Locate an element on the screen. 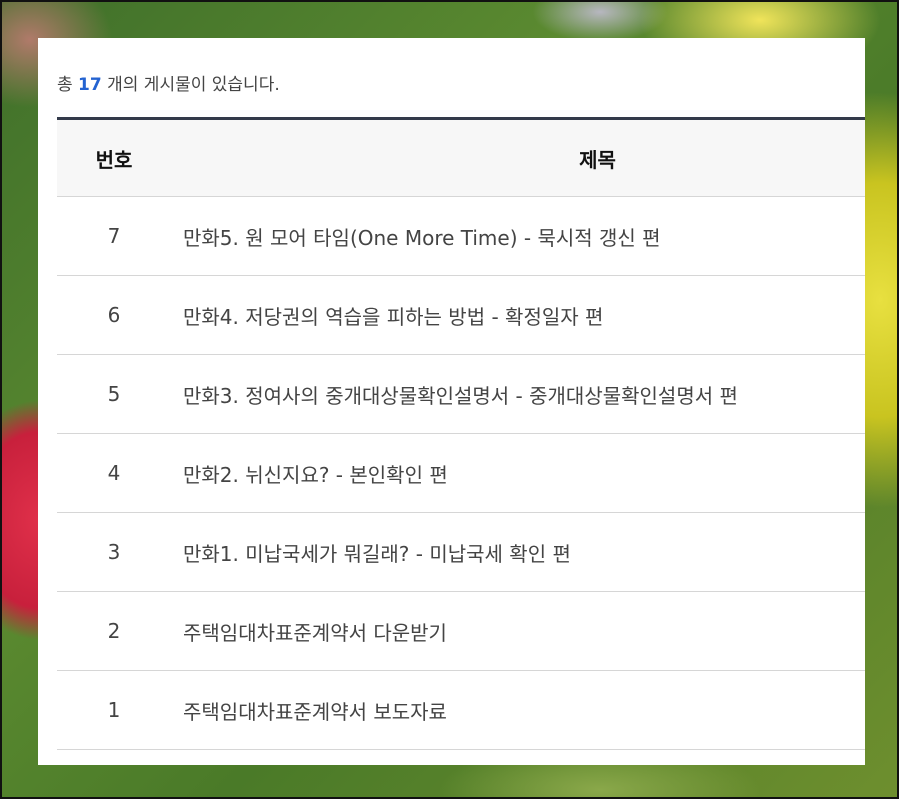 This screenshot has width=899, height=799. table-row: 7 만화5. 원 모어 타임(One More Time) - 묵시적 갱신 편 is located at coordinates (461, 236).